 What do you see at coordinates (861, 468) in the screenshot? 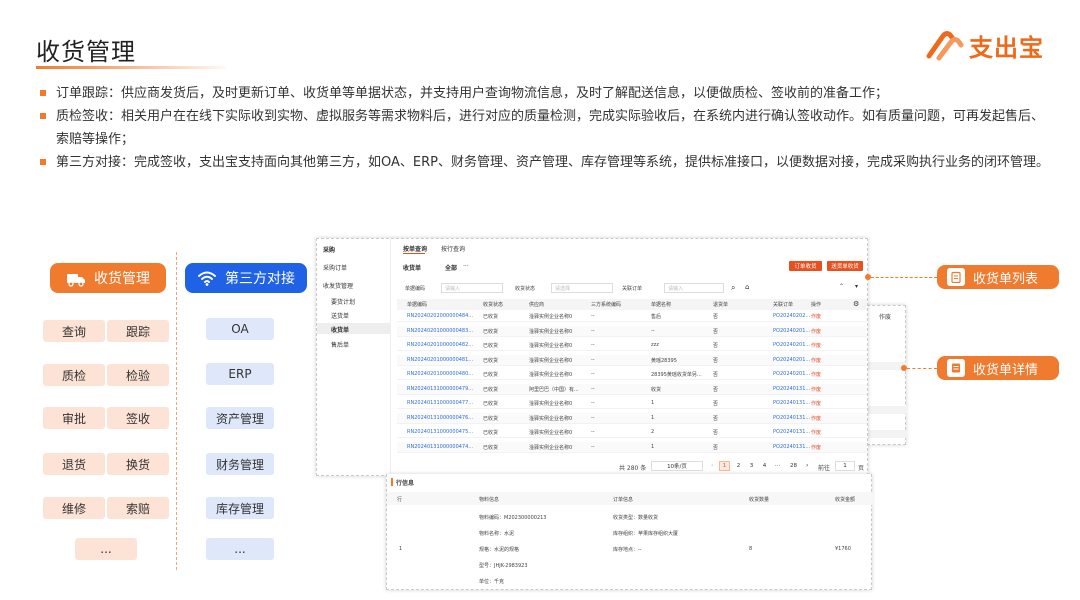
I see `page-suffix: 页` at bounding box center [861, 468].